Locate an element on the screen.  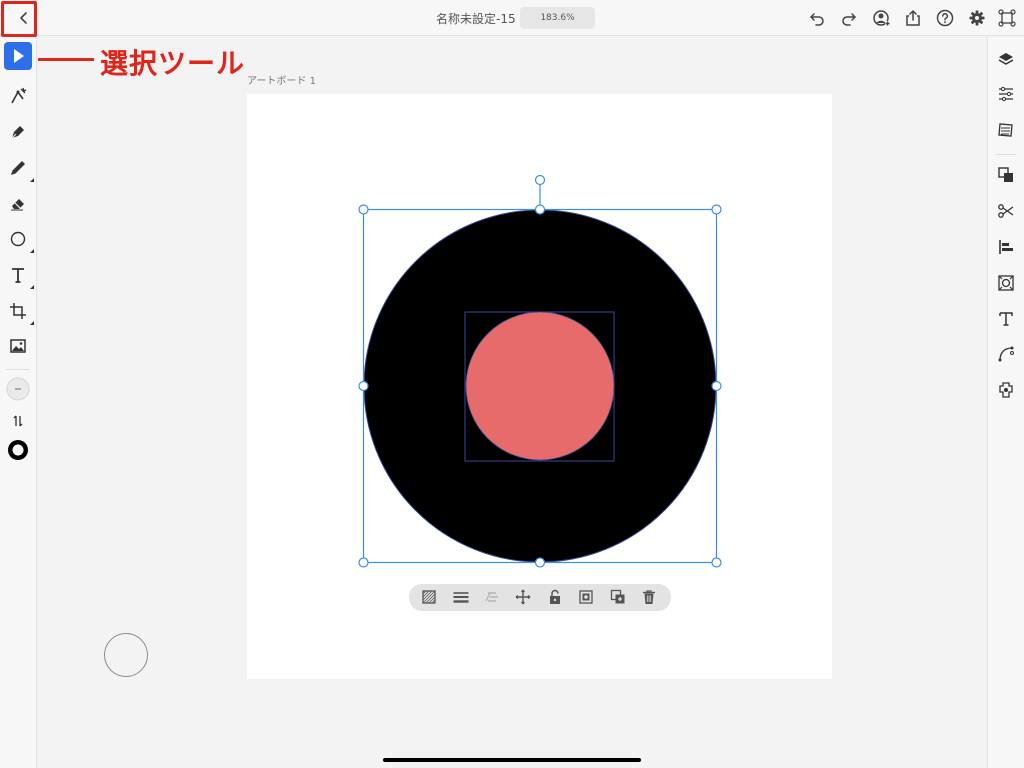
context-action-bar is located at coordinates (540, 597).